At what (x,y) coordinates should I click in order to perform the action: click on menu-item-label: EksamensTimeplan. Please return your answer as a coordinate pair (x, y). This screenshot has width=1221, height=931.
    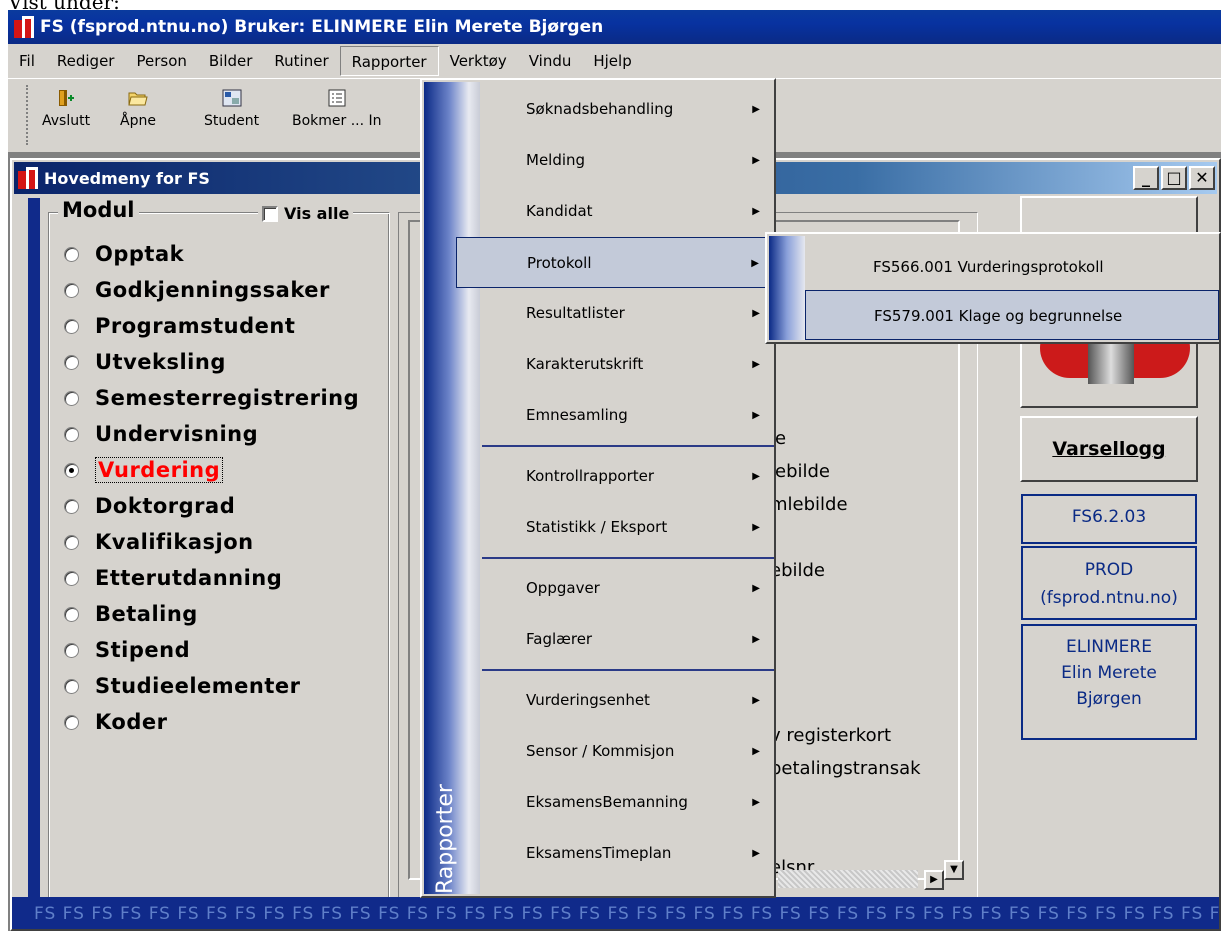
    Looking at the image, I should click on (599, 853).